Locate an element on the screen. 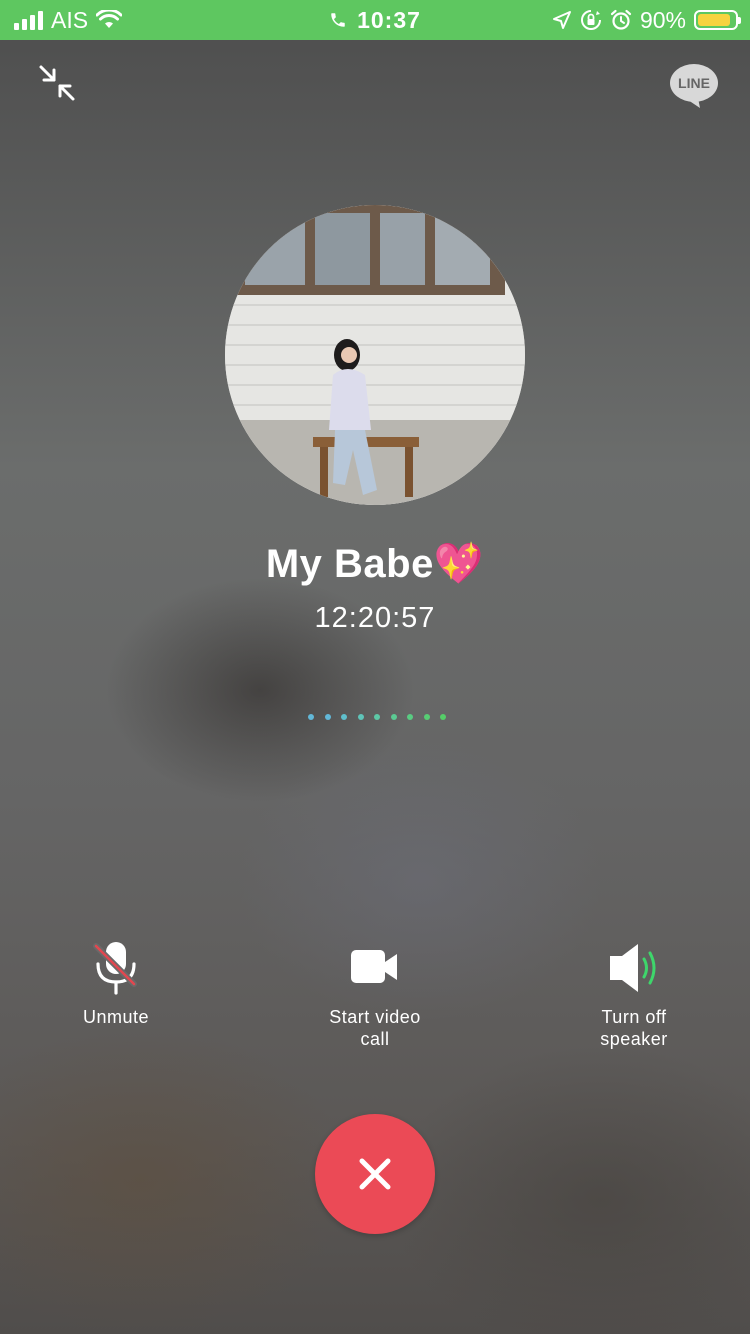  mute-button: Unmute is located at coordinates (116, 984).